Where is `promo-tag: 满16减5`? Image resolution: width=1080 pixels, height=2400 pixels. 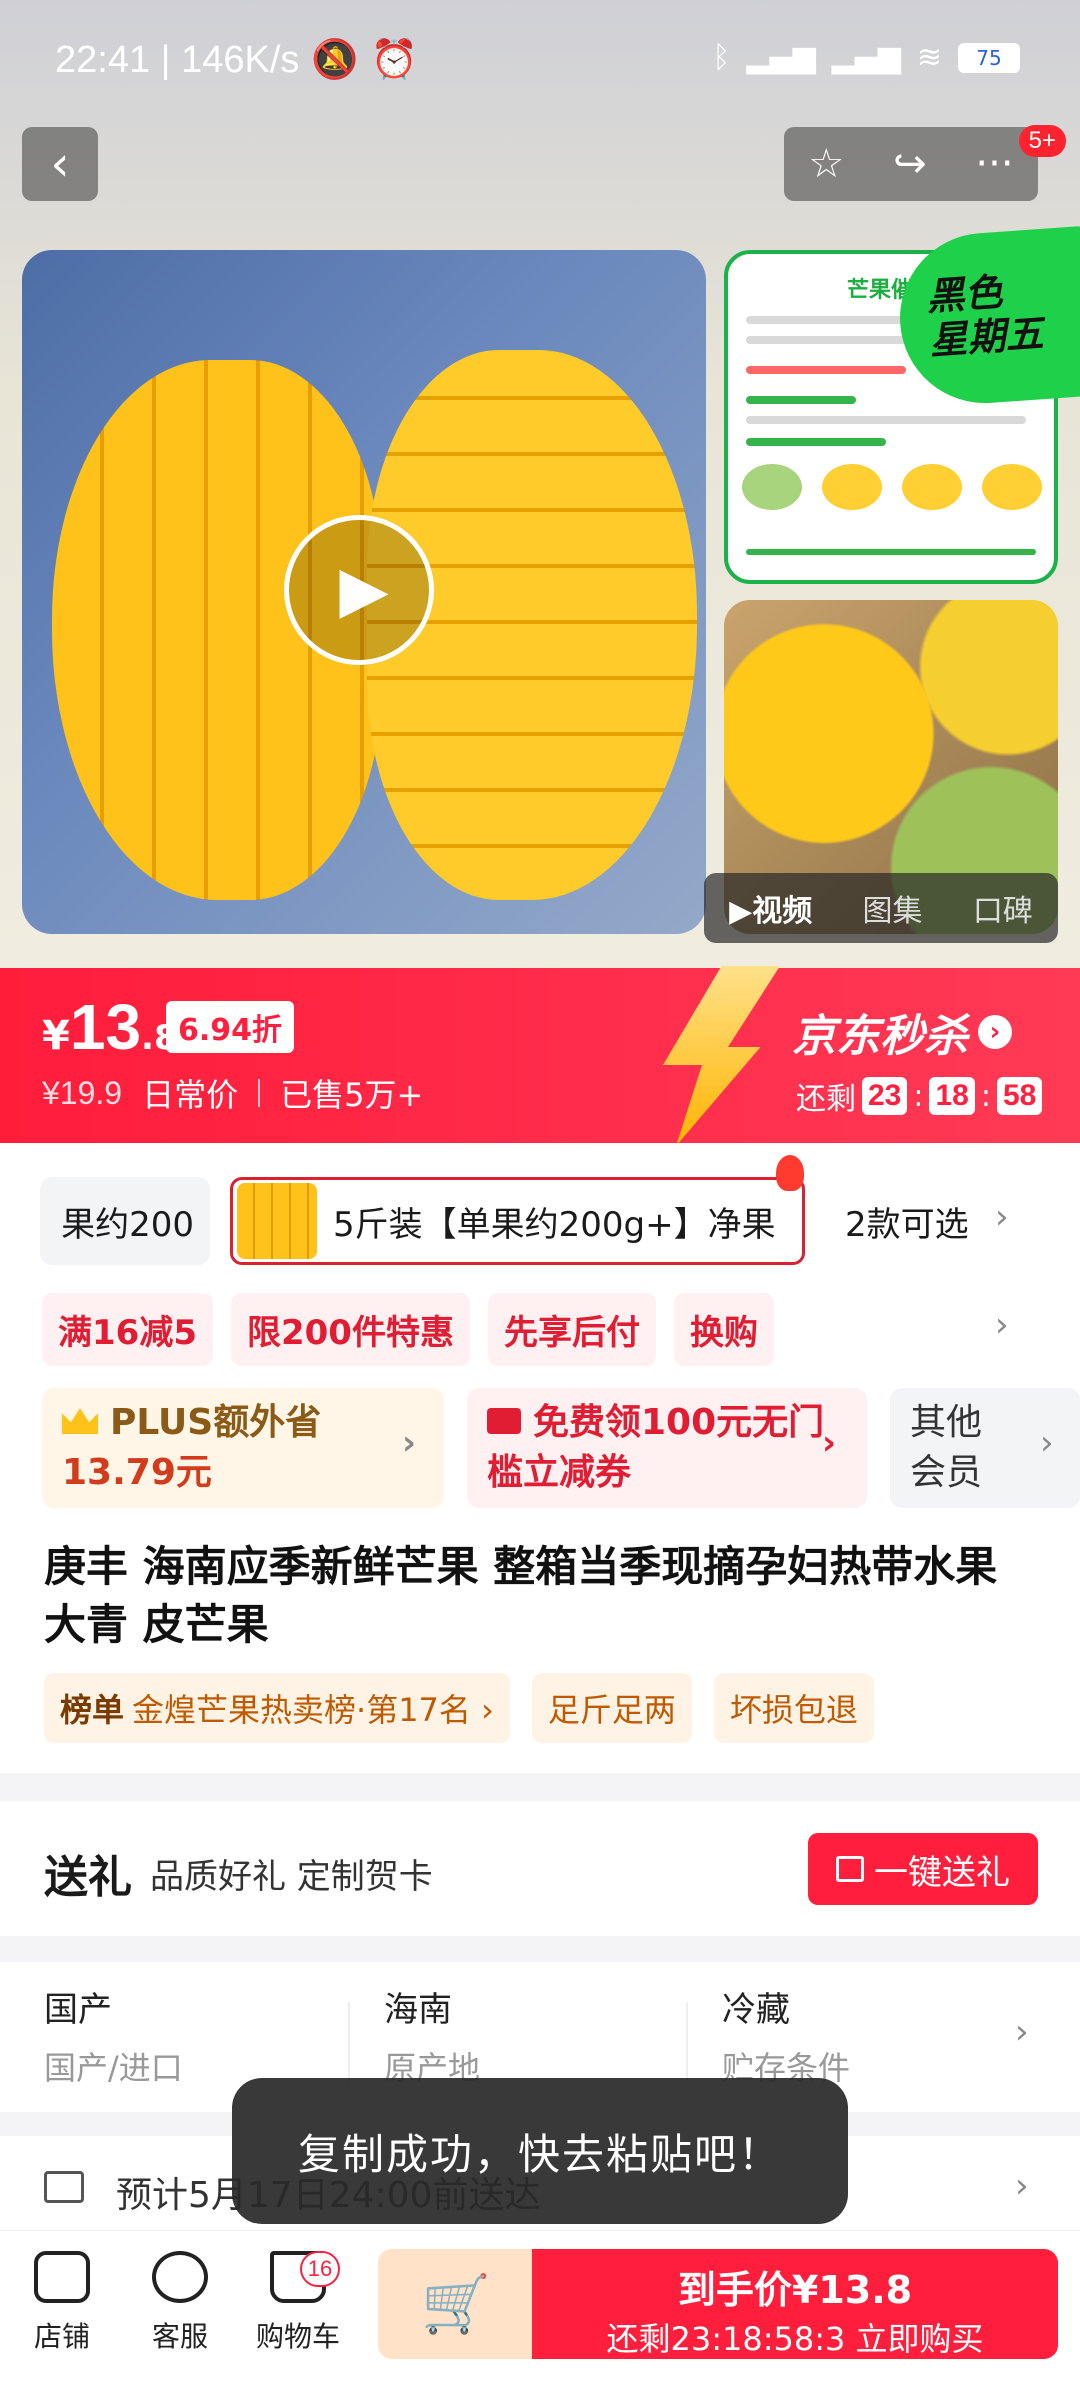
promo-tag: 满16减5 is located at coordinates (127, 1329).